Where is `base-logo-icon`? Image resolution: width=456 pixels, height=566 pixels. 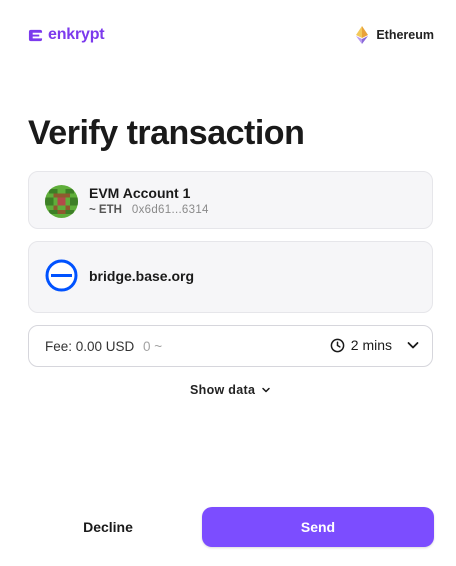
base-logo-icon is located at coordinates (61, 275).